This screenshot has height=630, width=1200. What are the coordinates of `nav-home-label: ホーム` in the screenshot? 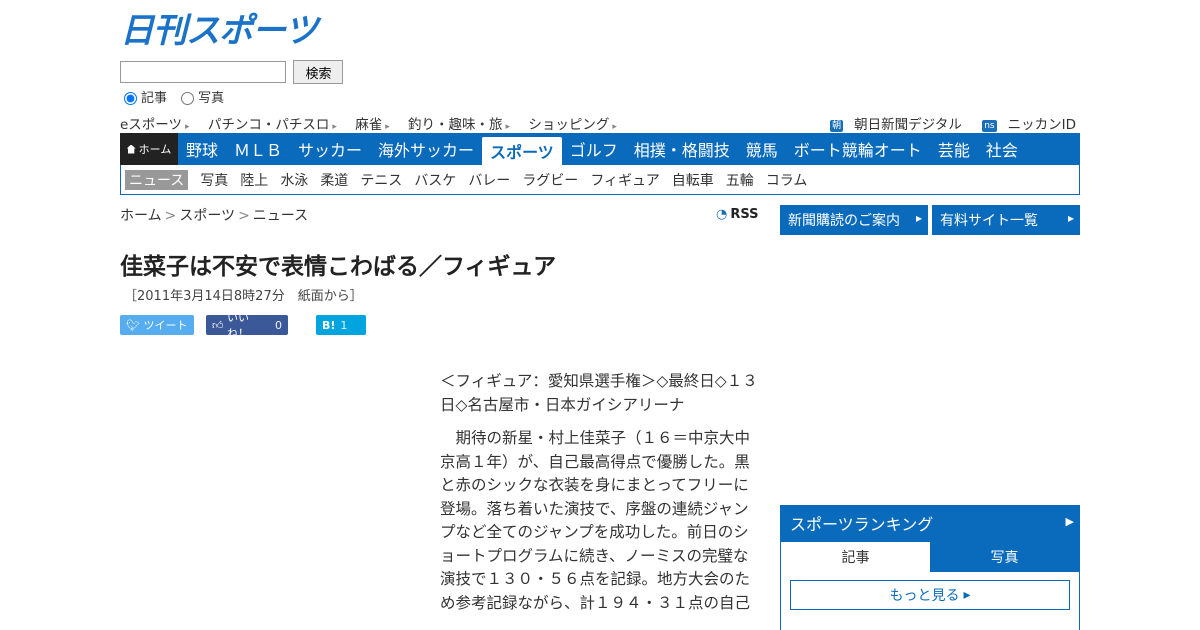 It's located at (155, 149).